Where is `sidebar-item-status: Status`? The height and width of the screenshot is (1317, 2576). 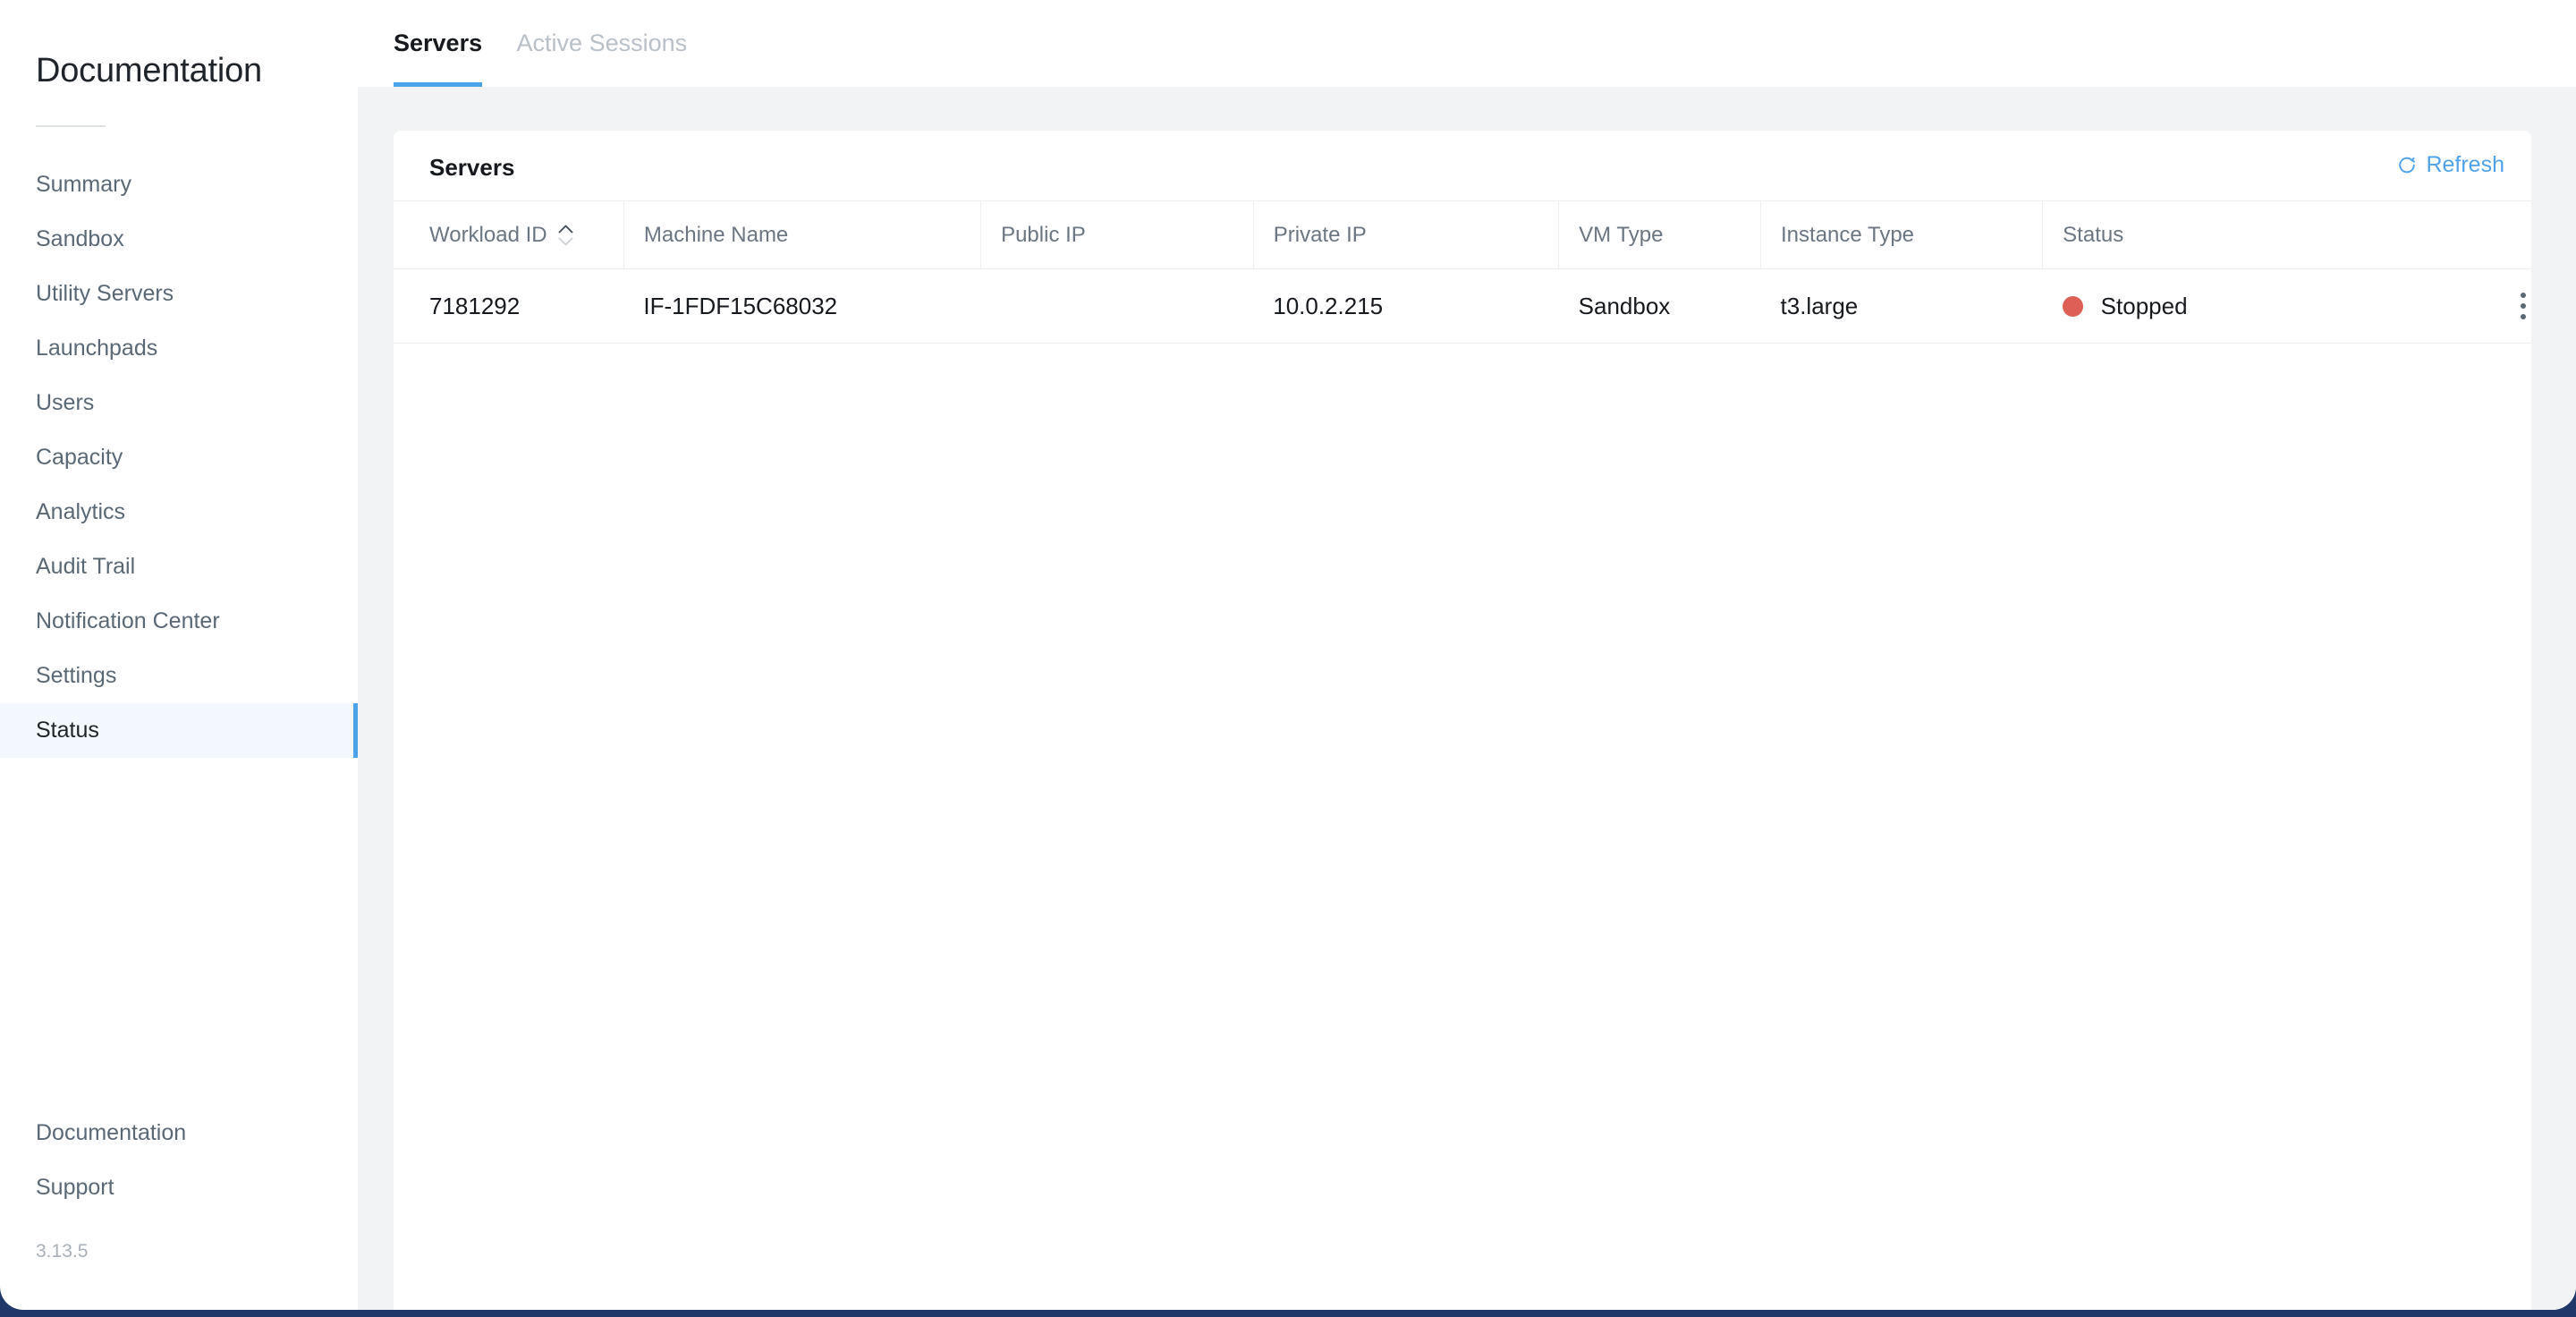 sidebar-item-status: Status is located at coordinates (179, 731).